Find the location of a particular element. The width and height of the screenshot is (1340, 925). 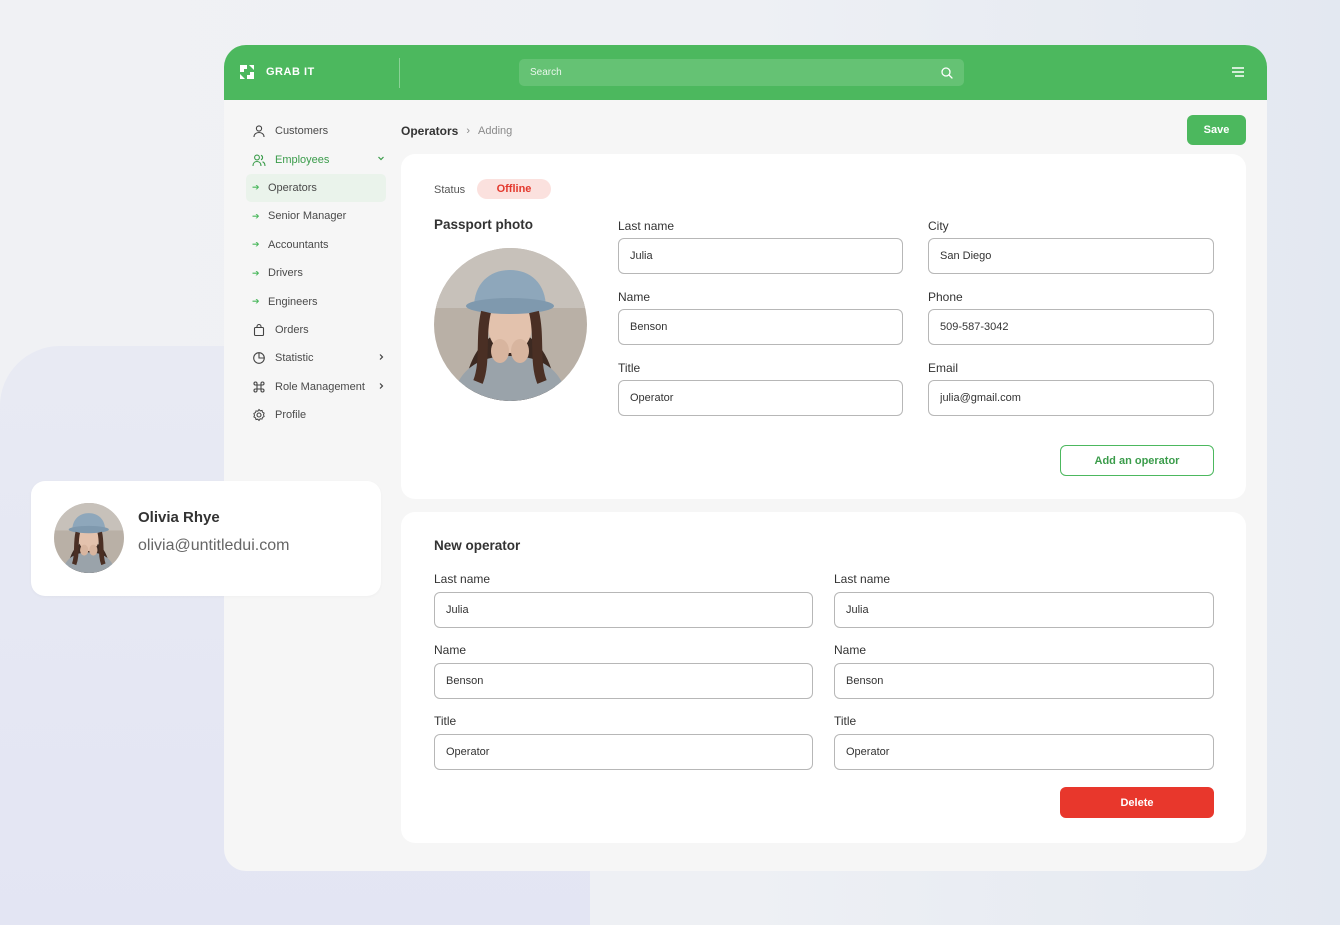

brand-name: GRAB IT is located at coordinates (290, 72).